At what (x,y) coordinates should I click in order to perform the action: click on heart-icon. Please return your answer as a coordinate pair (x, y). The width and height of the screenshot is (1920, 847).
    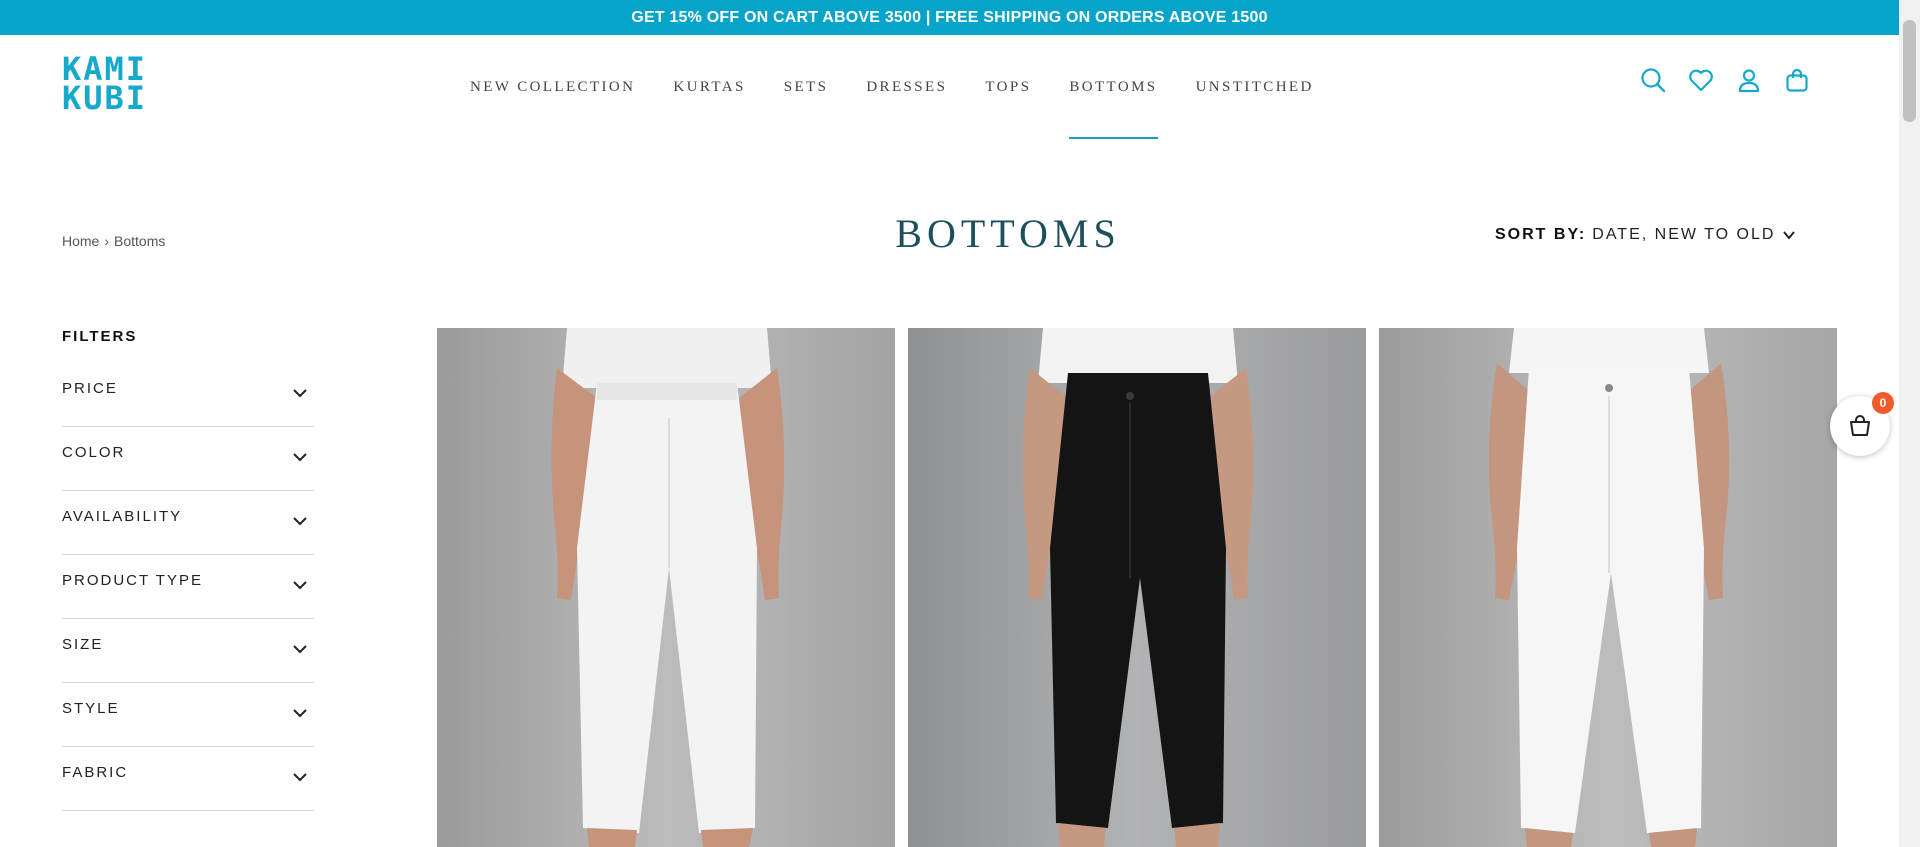
    Looking at the image, I should click on (1701, 80).